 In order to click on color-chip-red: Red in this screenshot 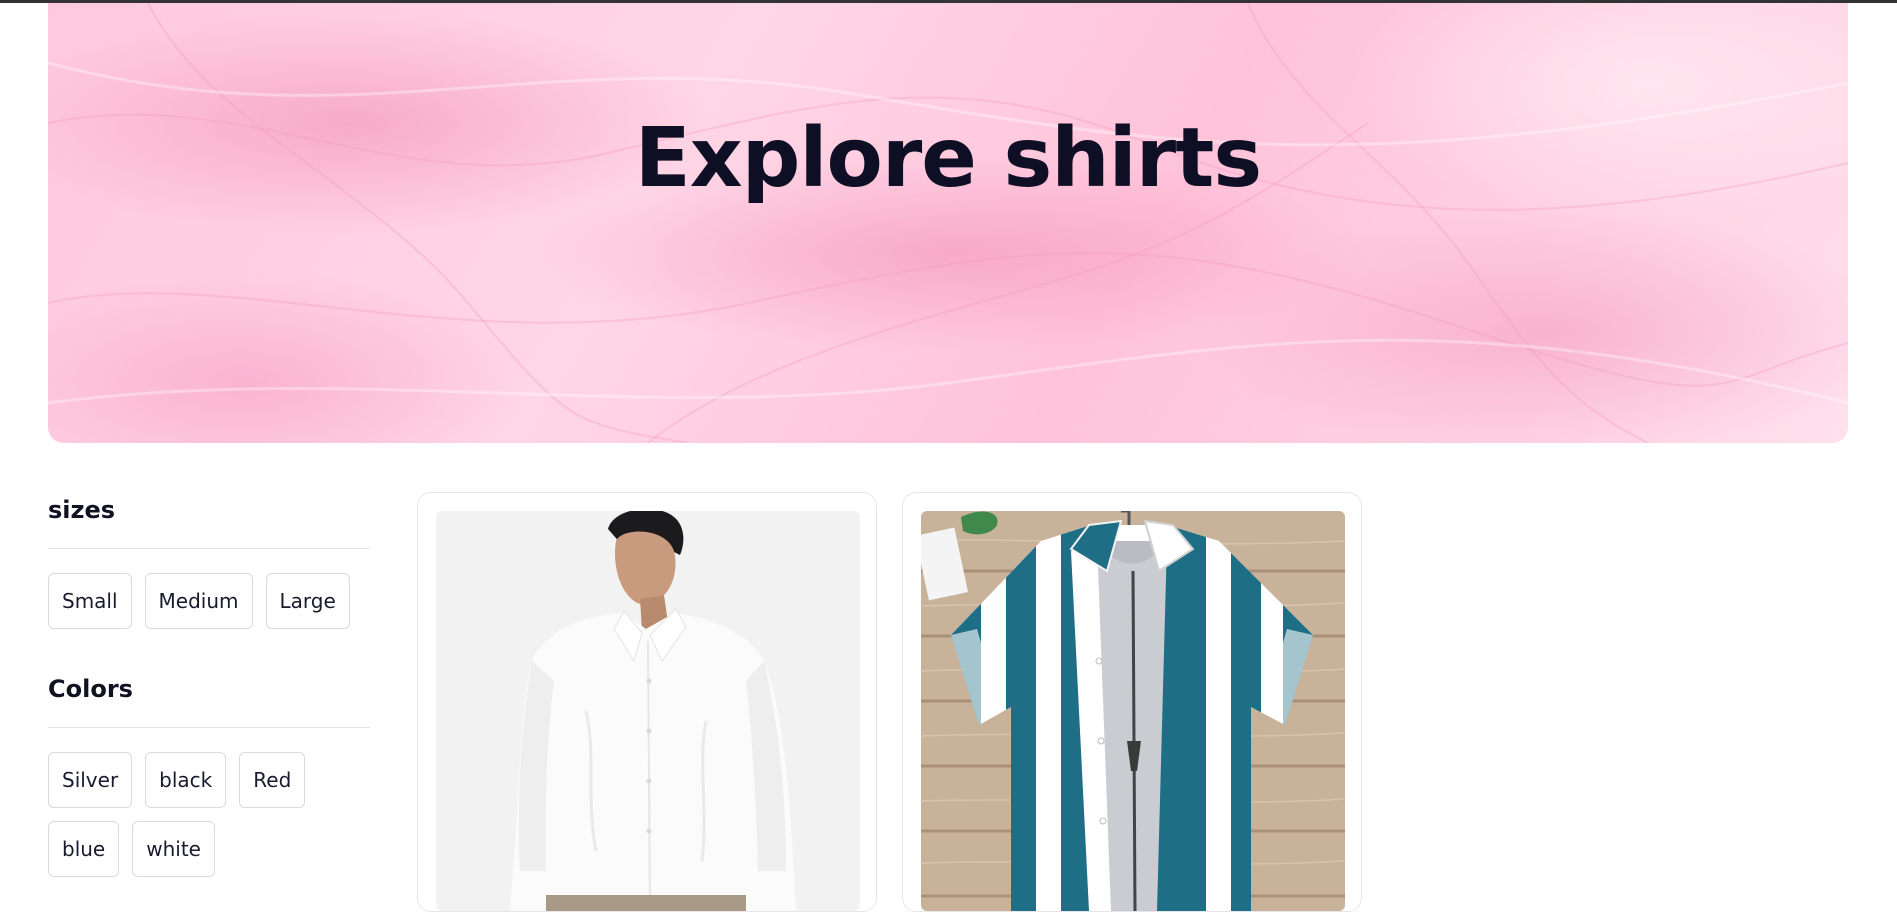, I will do `click(272, 780)`.